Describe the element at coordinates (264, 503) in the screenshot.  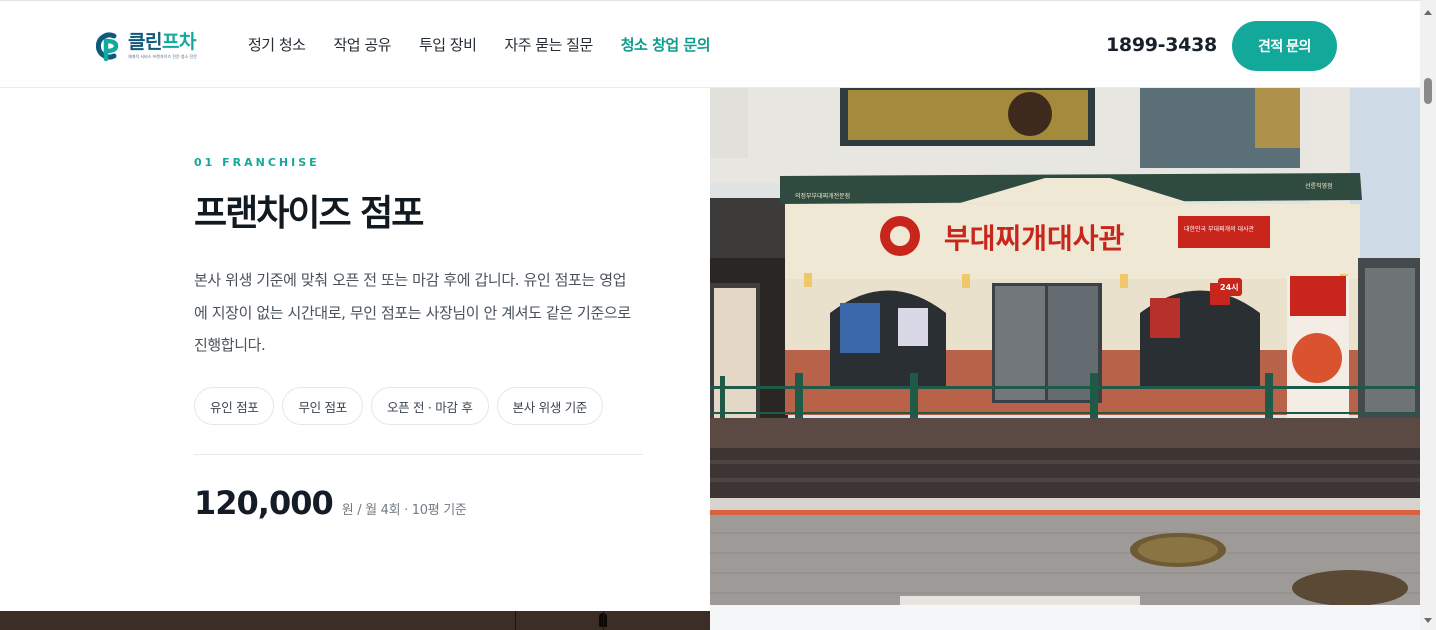
I see `price-value: 120,000` at that location.